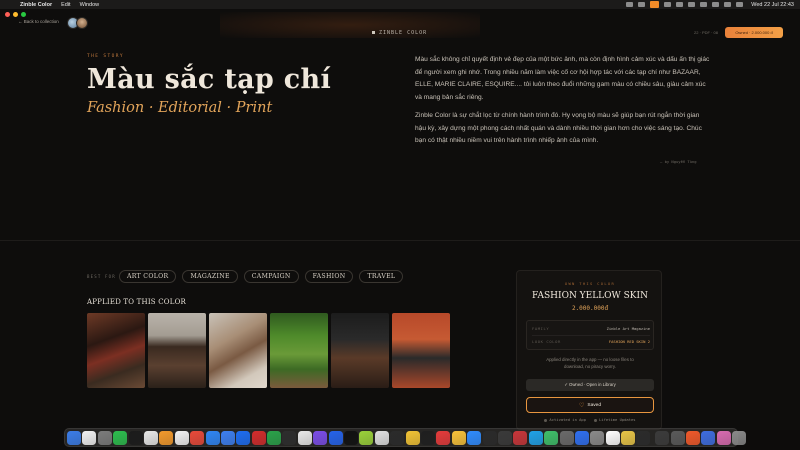 This screenshot has width=800, height=450. Describe the element at coordinates (629, 341) in the screenshot. I see `info-value: FASHION RED SKIN 2` at that location.